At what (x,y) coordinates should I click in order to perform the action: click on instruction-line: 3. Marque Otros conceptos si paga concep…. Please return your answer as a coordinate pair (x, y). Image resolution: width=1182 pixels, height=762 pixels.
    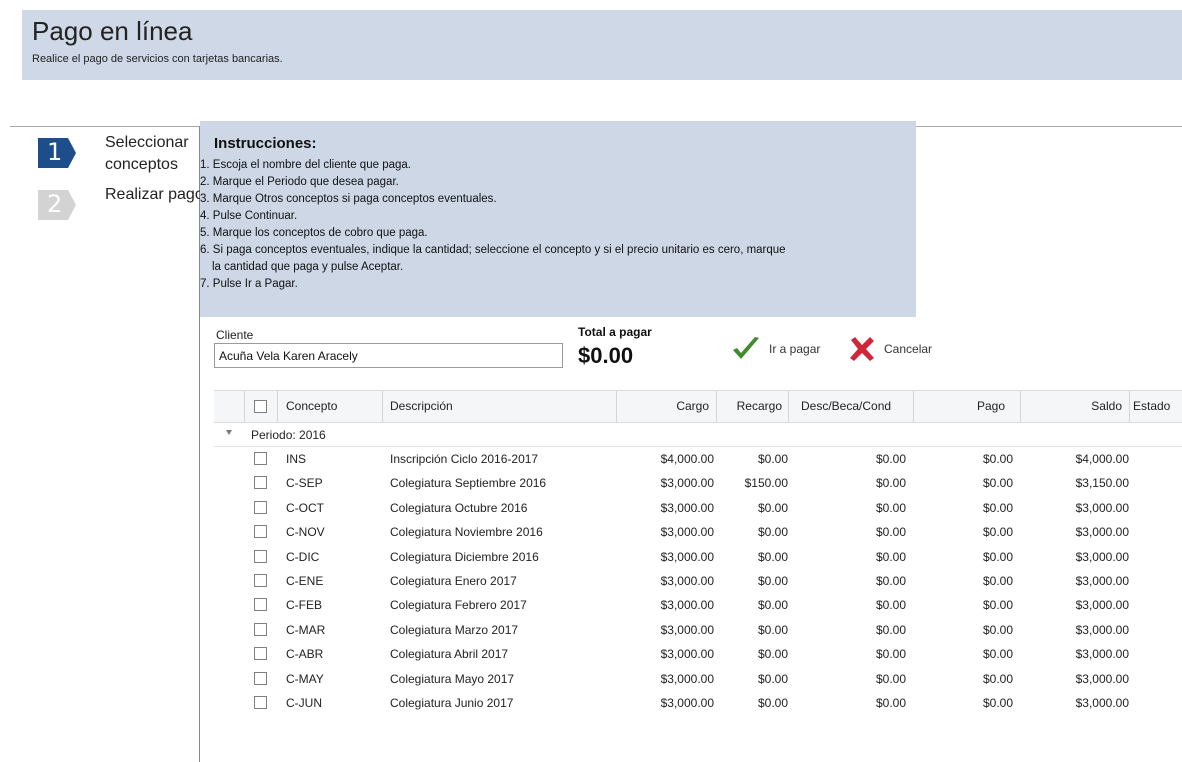
    Looking at the image, I should click on (348, 199).